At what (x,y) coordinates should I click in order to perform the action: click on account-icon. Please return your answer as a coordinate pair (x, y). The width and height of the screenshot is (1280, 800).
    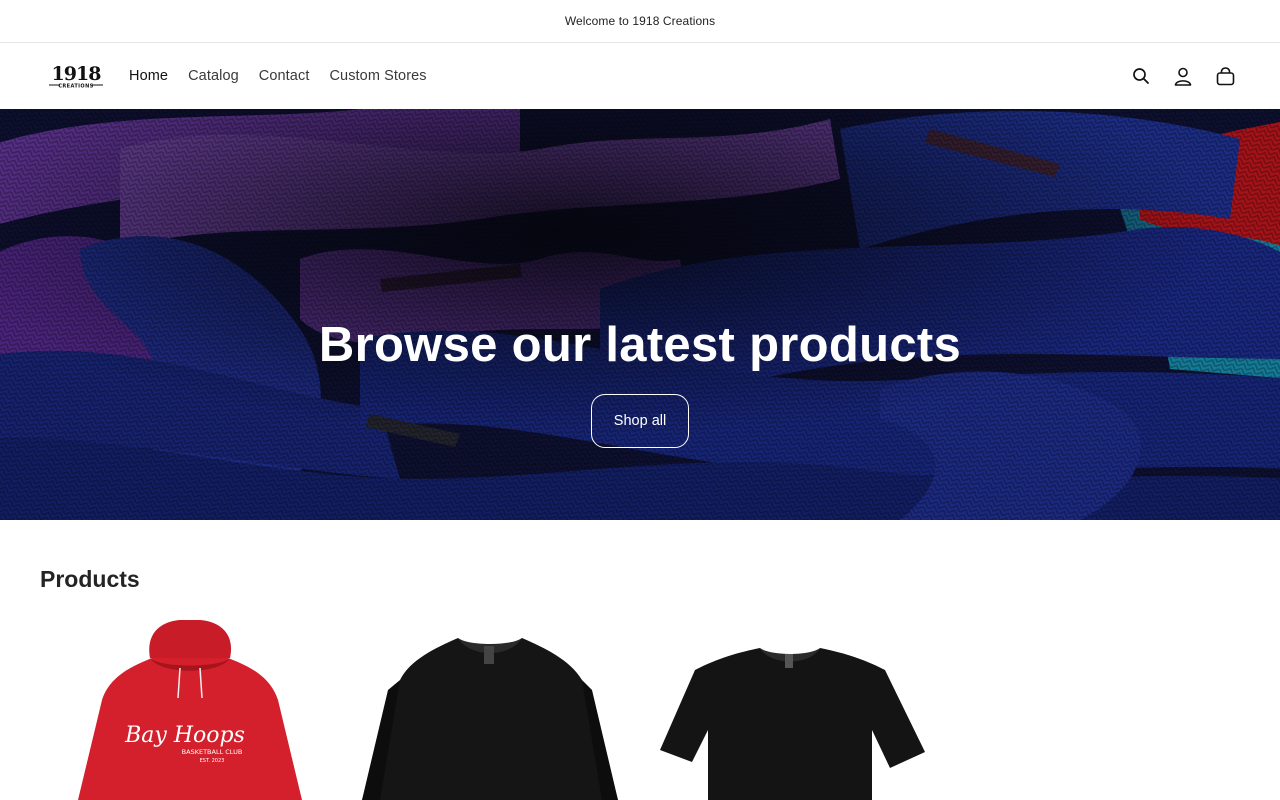
    Looking at the image, I should click on (1183, 76).